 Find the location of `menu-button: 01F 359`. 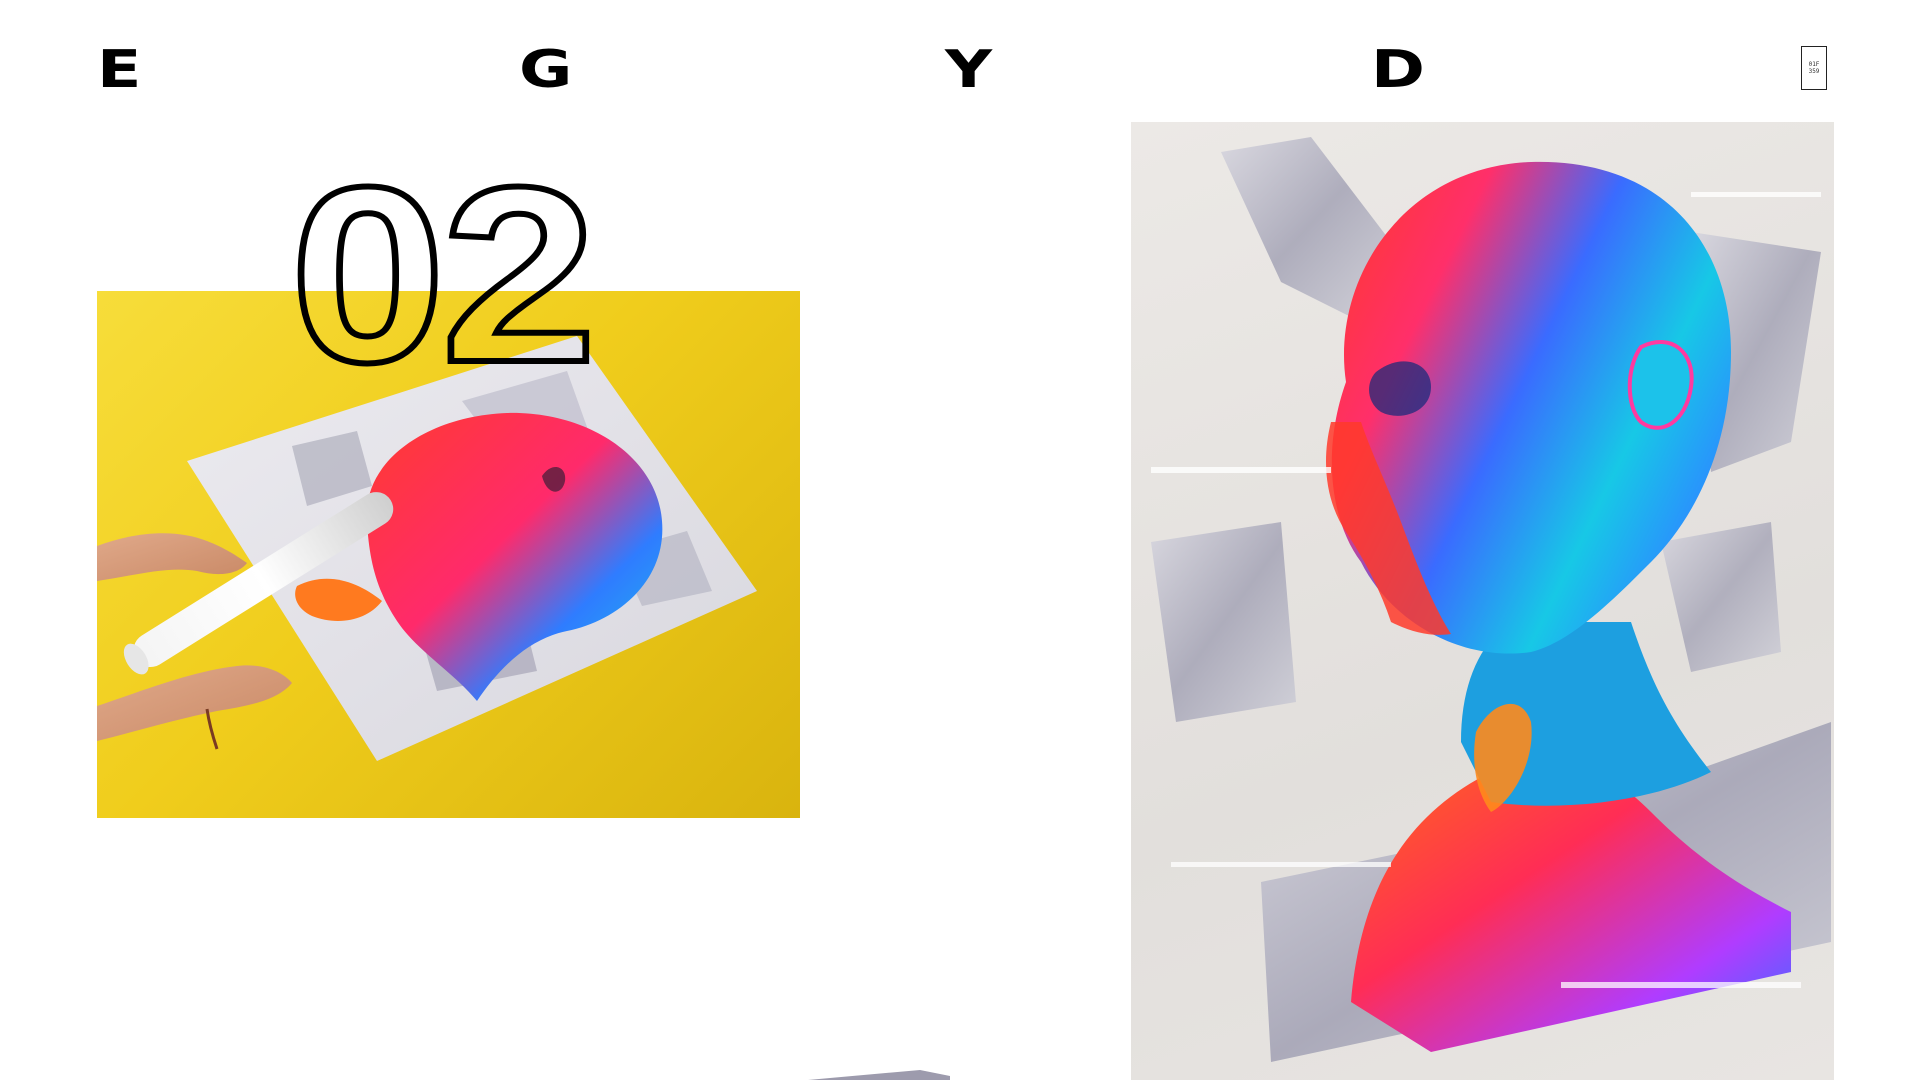

menu-button: 01F 359 is located at coordinates (1814, 68).